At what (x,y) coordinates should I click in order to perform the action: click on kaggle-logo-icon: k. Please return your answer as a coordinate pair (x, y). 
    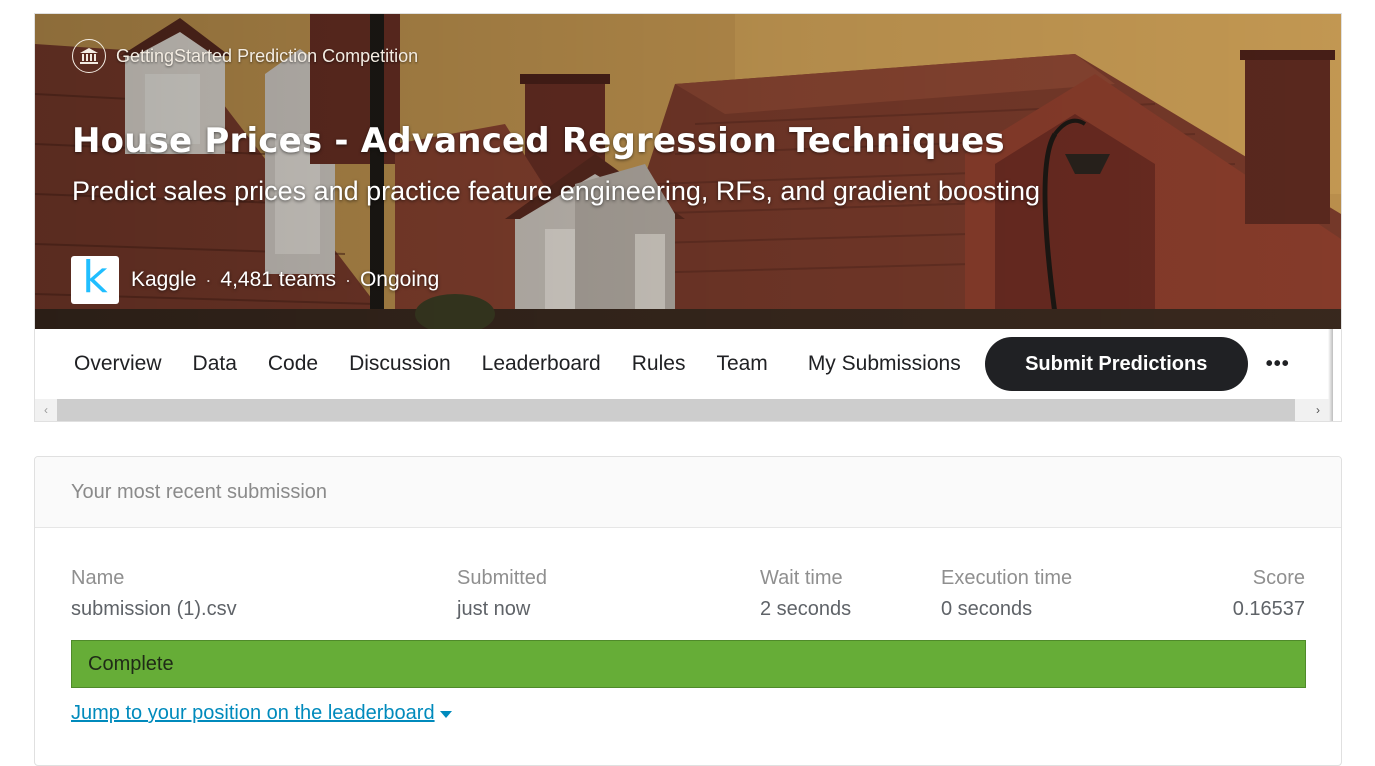
    Looking at the image, I should click on (95, 280).